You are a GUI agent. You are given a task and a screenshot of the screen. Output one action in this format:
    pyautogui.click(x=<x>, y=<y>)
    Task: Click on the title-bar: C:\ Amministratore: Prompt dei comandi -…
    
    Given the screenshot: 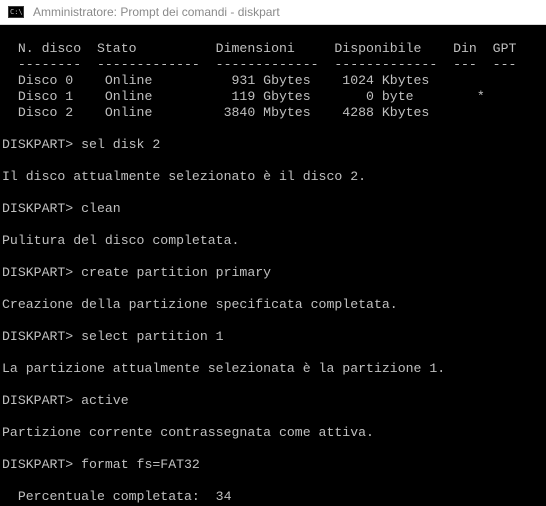 What is the action you would take?
    pyautogui.click(x=273, y=12)
    